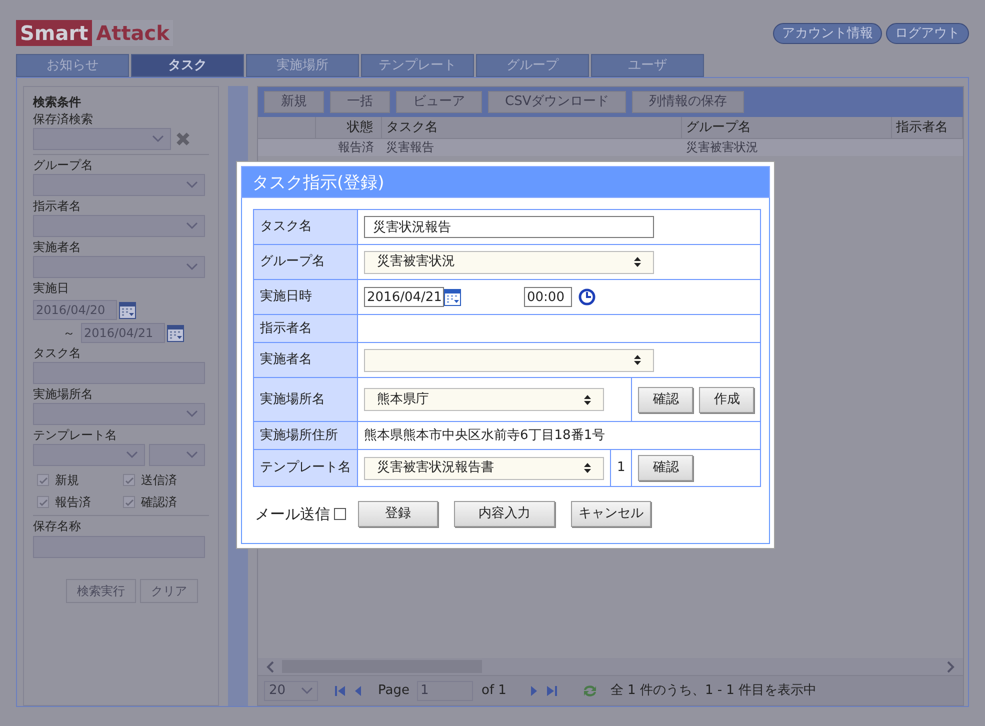 The width and height of the screenshot is (985, 726). Describe the element at coordinates (611, 514) in the screenshot. I see `action-button: キャンセル` at that location.